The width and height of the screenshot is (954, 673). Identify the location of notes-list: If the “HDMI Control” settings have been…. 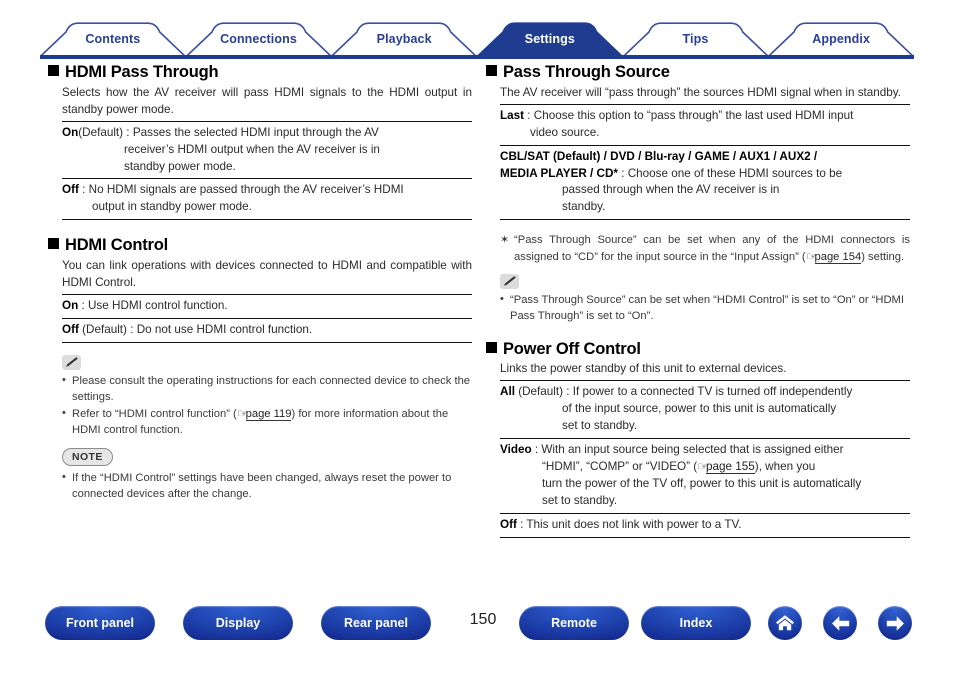
(267, 486).